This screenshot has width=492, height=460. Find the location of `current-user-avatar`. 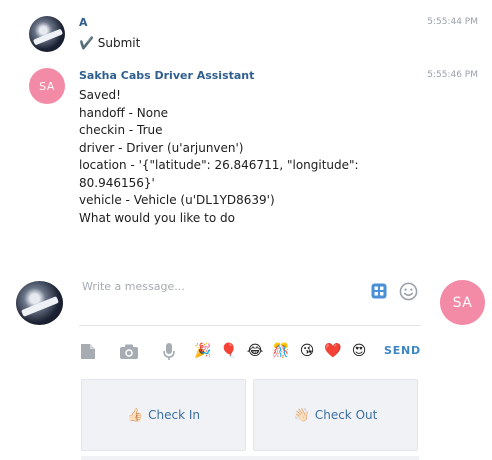

current-user-avatar is located at coordinates (39, 303).